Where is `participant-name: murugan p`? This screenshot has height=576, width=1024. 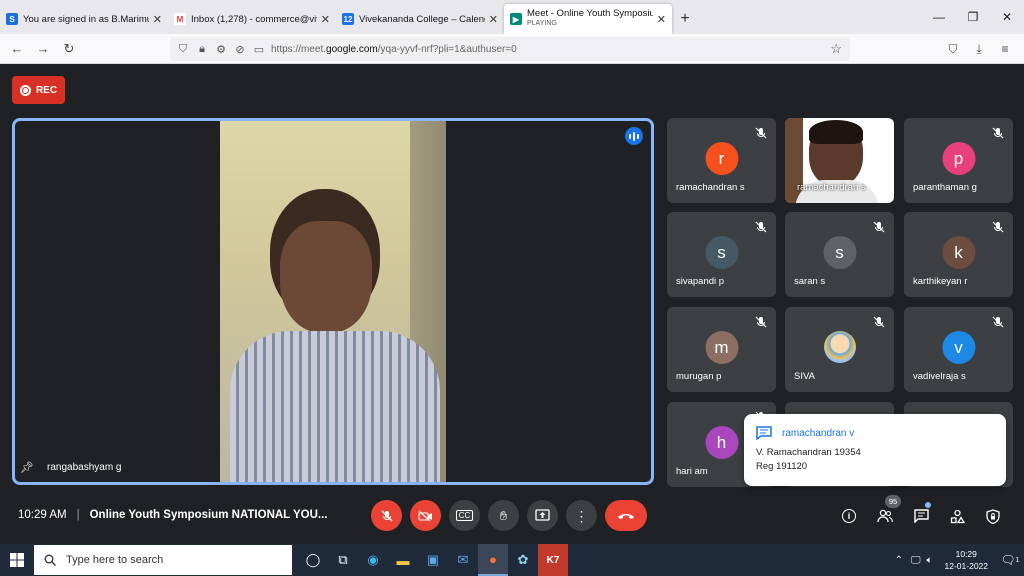
participant-name: murugan p is located at coordinates (699, 376).